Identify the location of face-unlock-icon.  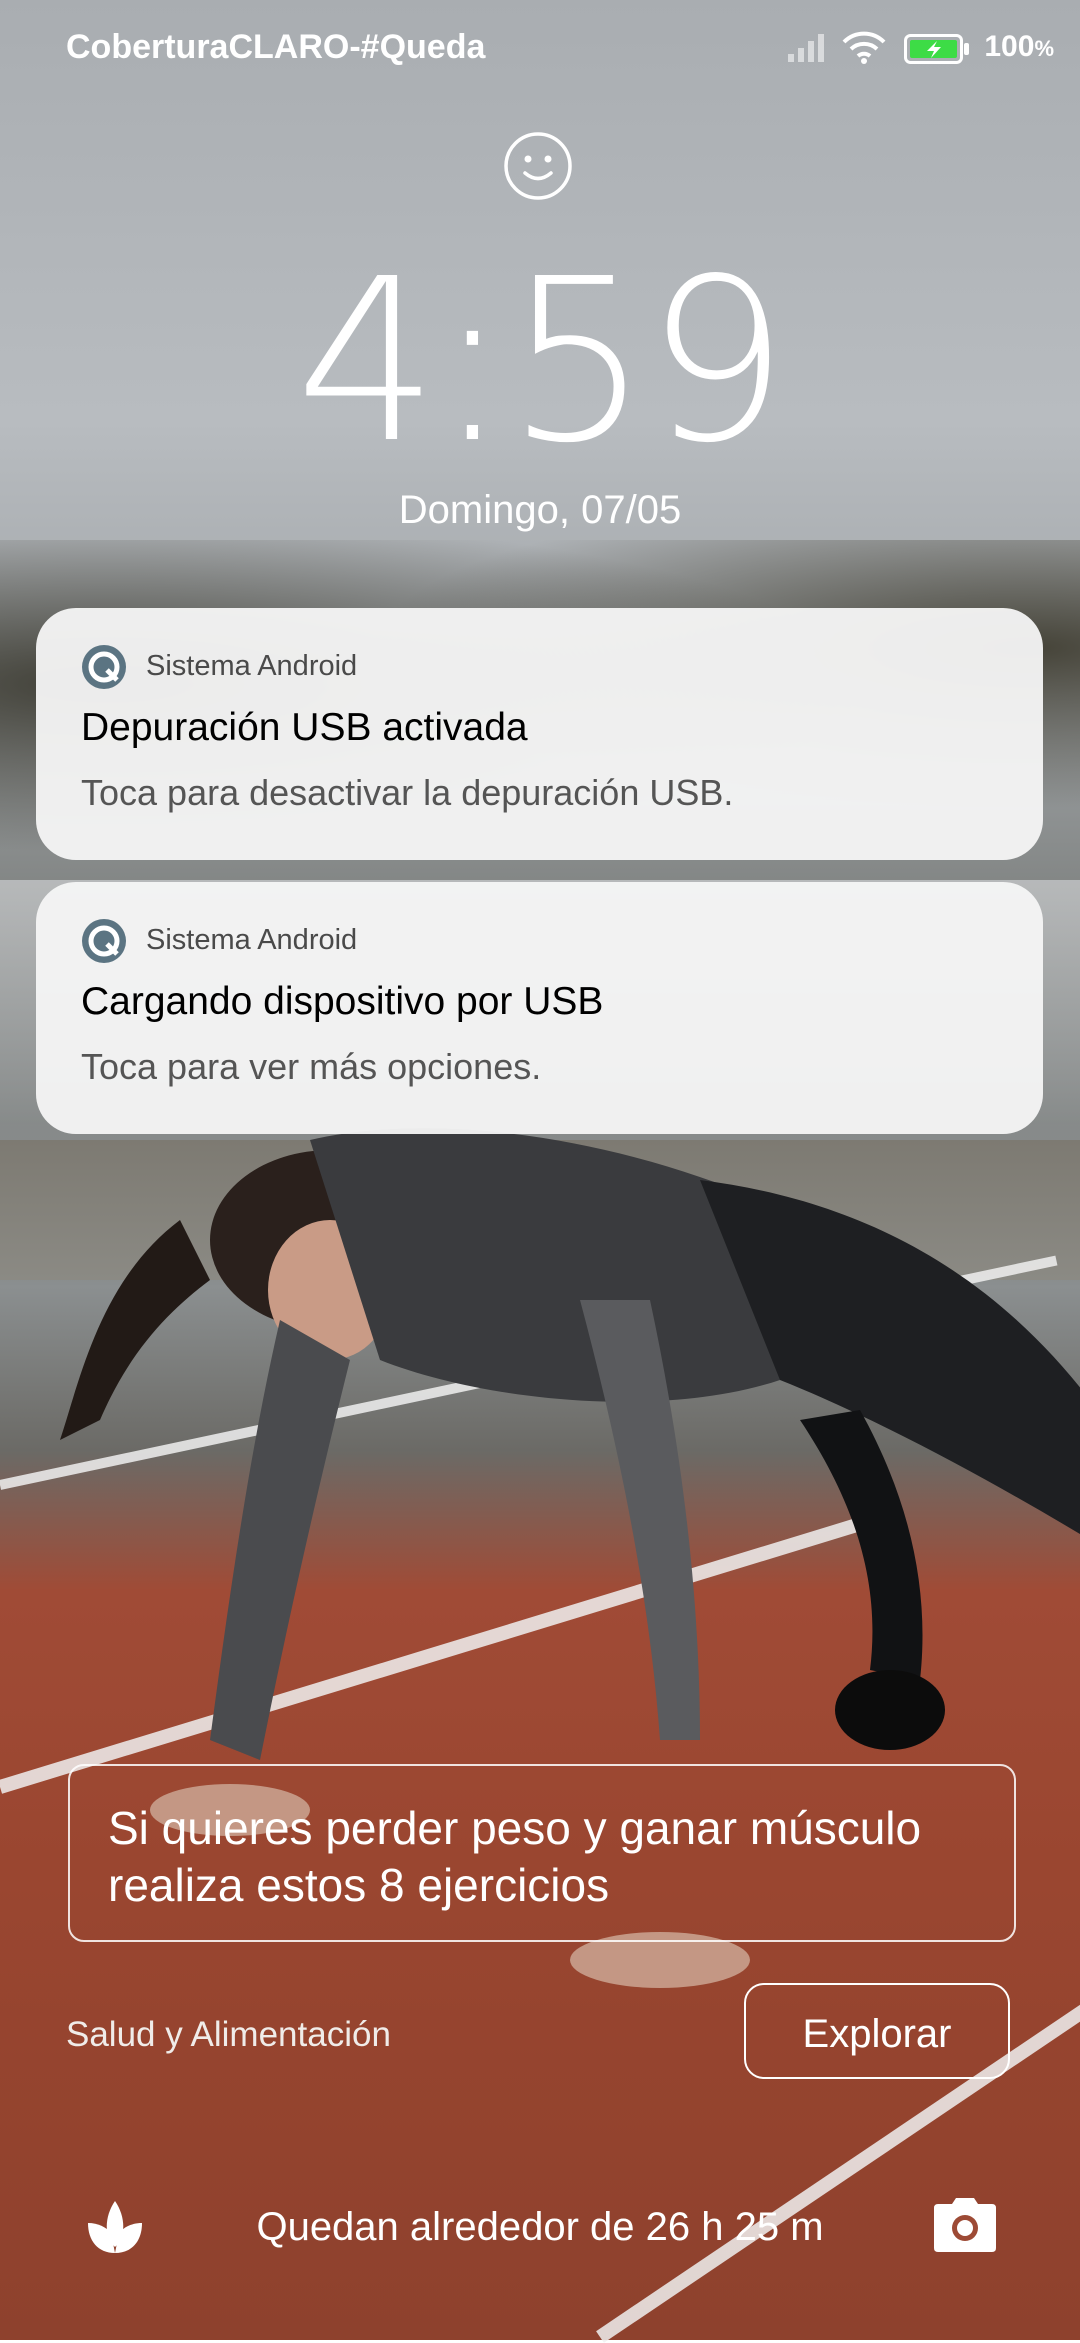
(538, 166).